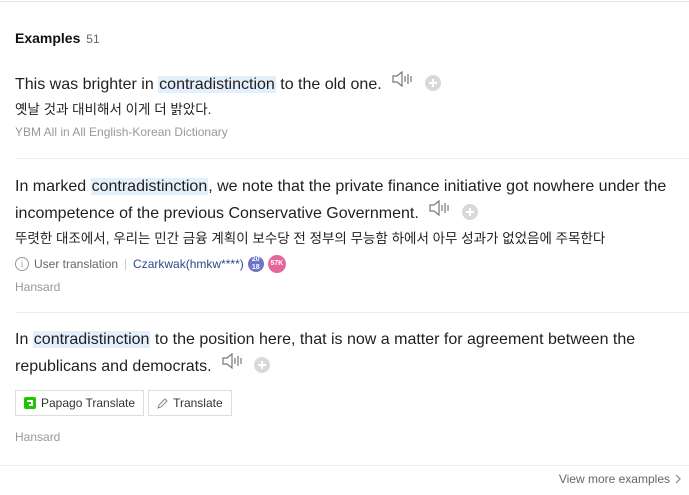 This screenshot has height=495, width=689. What do you see at coordinates (53, 186) in the screenshot?
I see `sentence-text: In marked` at bounding box center [53, 186].